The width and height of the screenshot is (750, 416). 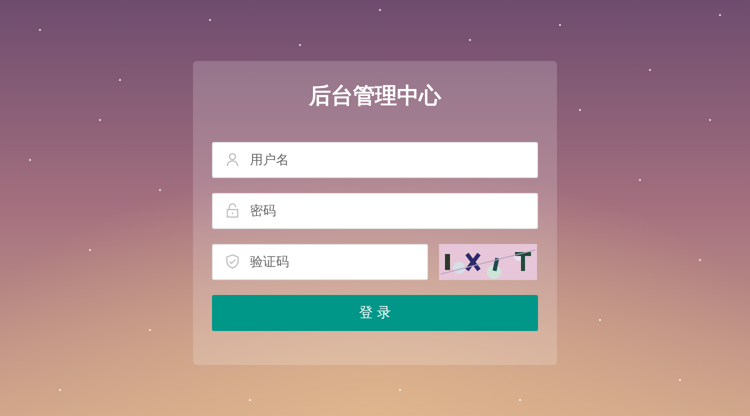 What do you see at coordinates (375, 211) in the screenshot?
I see `input-field: 密码` at bounding box center [375, 211].